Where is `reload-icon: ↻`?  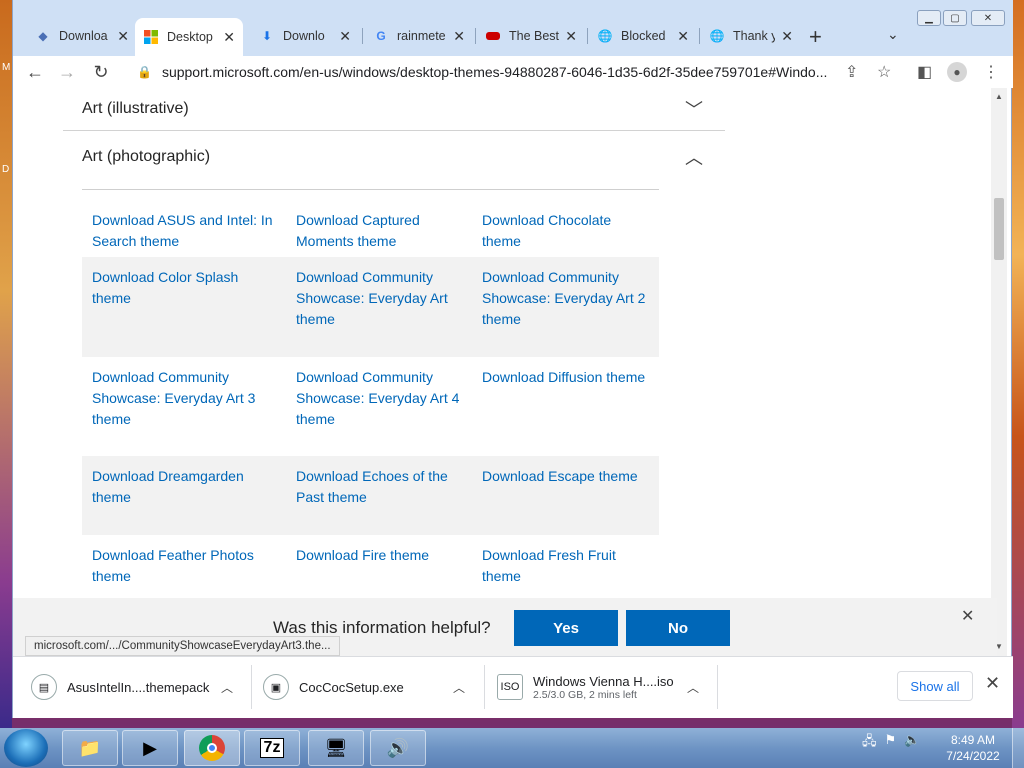 reload-icon: ↻ is located at coordinates (101, 72).